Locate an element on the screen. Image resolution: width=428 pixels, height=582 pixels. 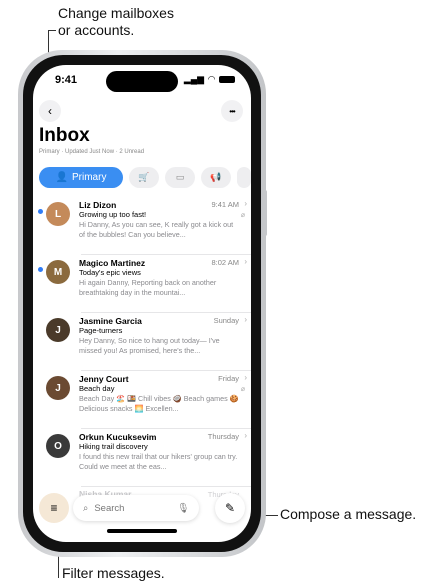
message-sender: Jasmine Garcia is located at coordinates (110, 321).